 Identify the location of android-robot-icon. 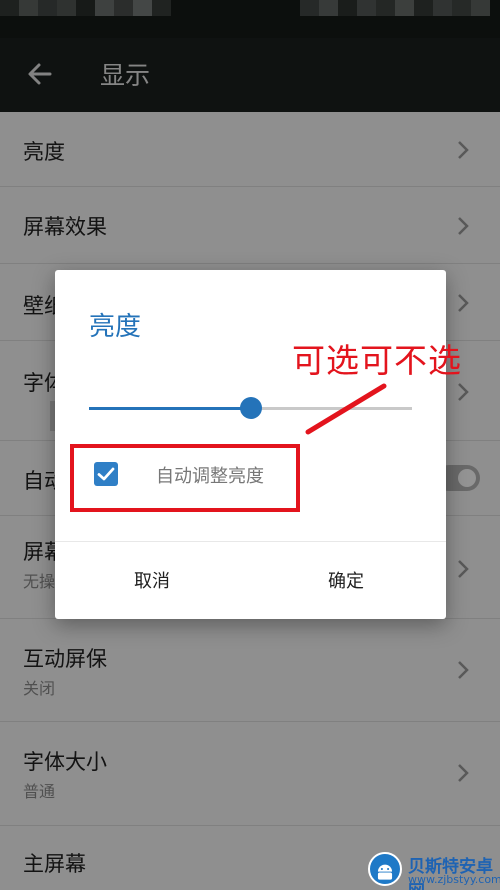
(385, 872).